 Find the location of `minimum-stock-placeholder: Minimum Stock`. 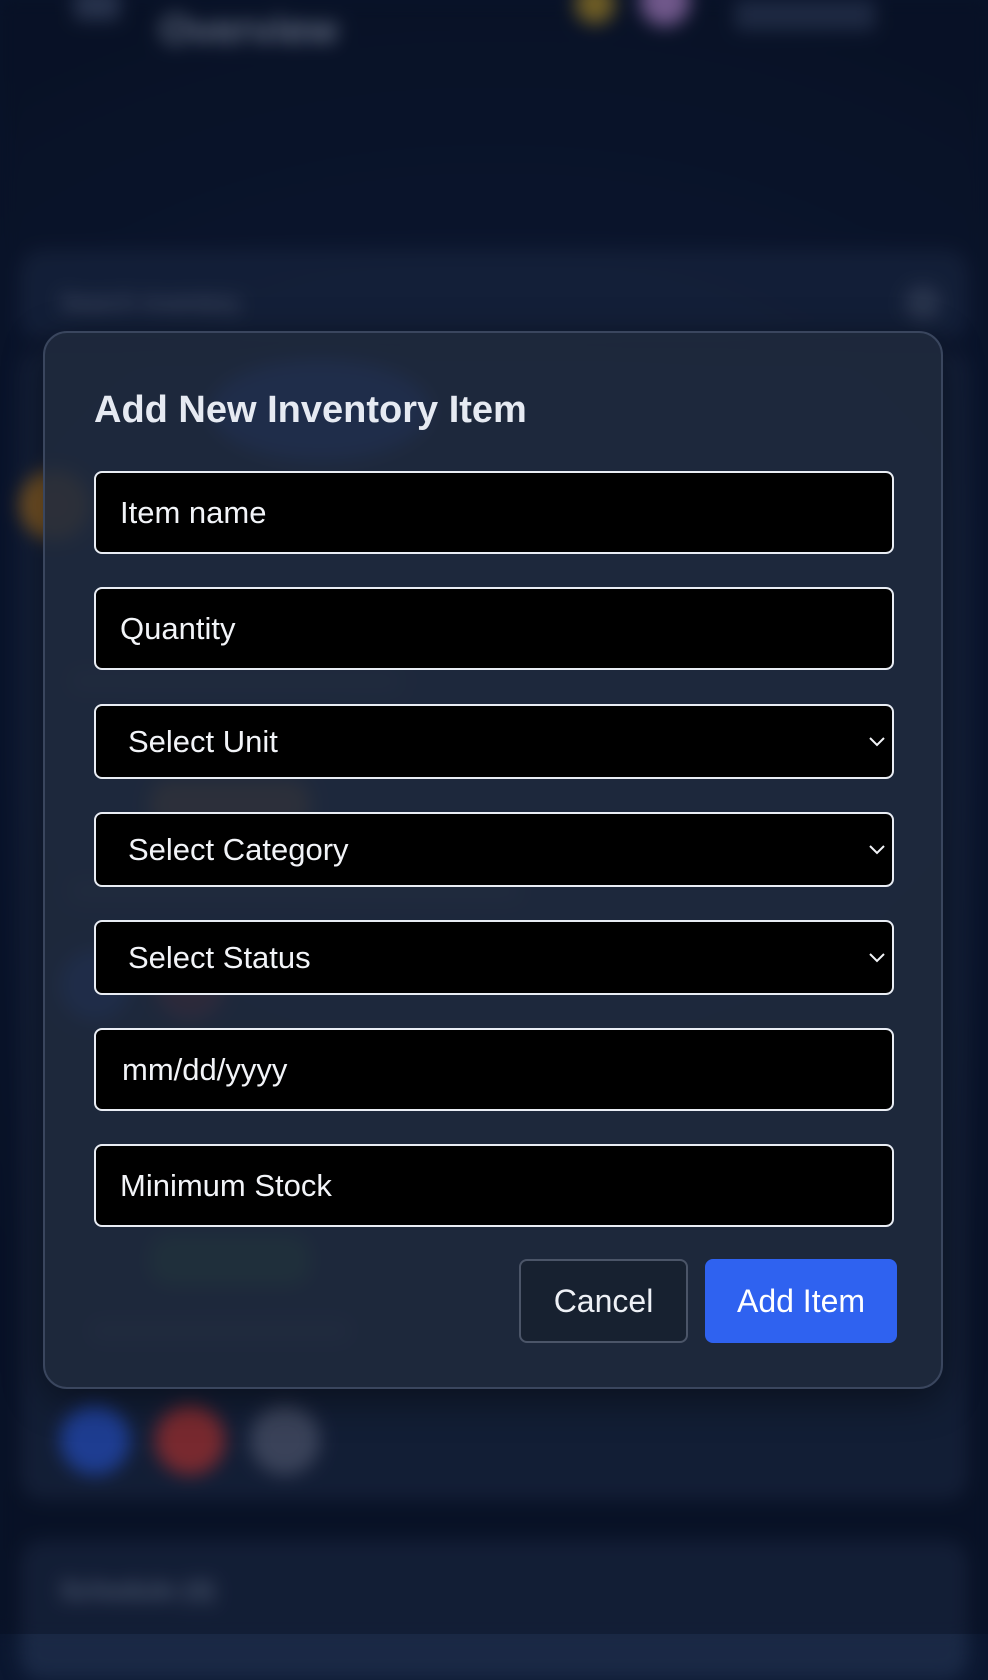

minimum-stock-placeholder: Minimum Stock is located at coordinates (226, 1185).